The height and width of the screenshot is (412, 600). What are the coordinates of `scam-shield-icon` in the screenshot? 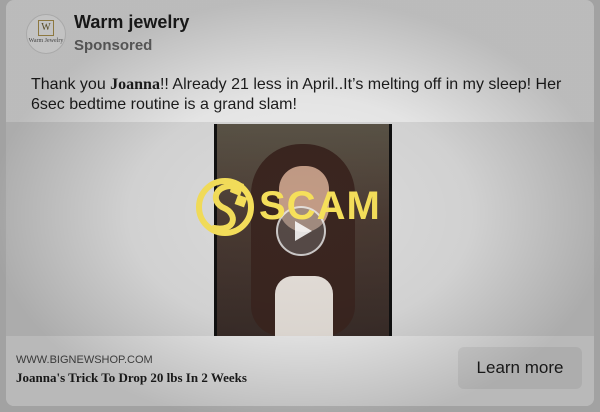 It's located at (225, 207).